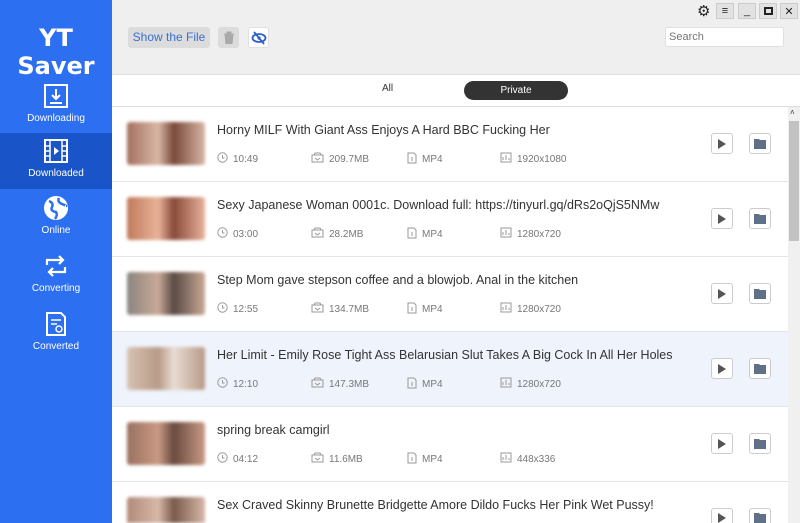  I want to click on trash-icon, so click(228, 37).